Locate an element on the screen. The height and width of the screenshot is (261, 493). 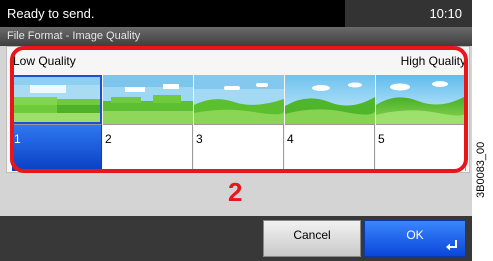
quality-option-2: 2 is located at coordinates (148, 123).